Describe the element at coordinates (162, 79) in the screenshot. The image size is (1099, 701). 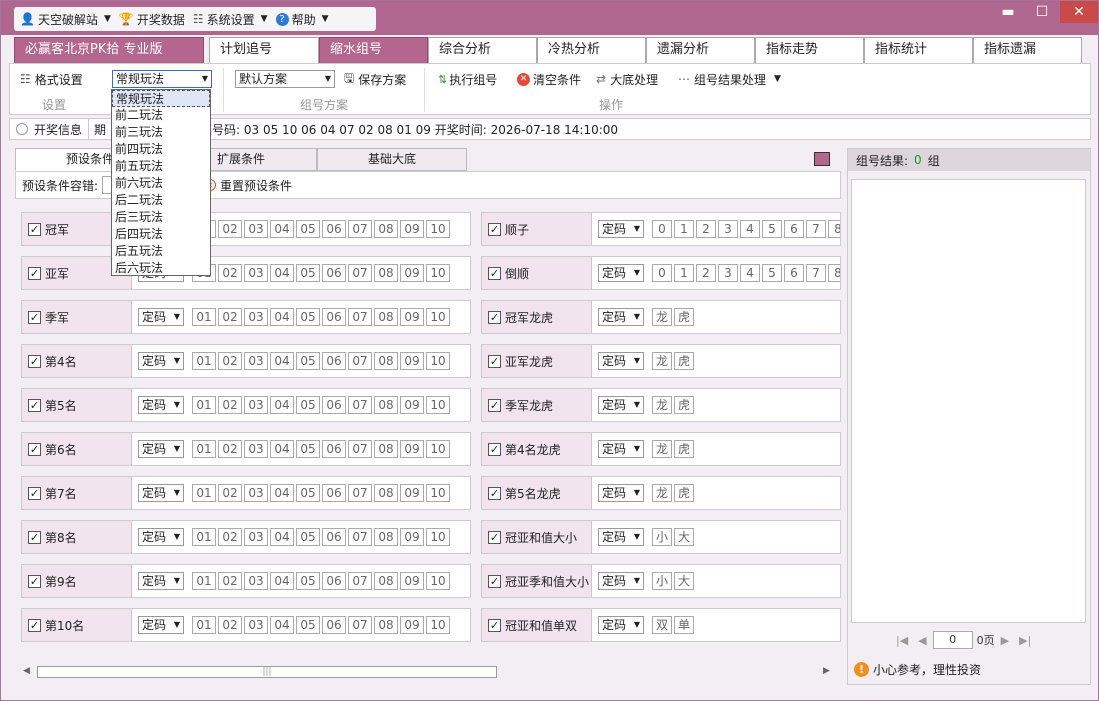
I see `play-mode-select: 常规玩法` at that location.